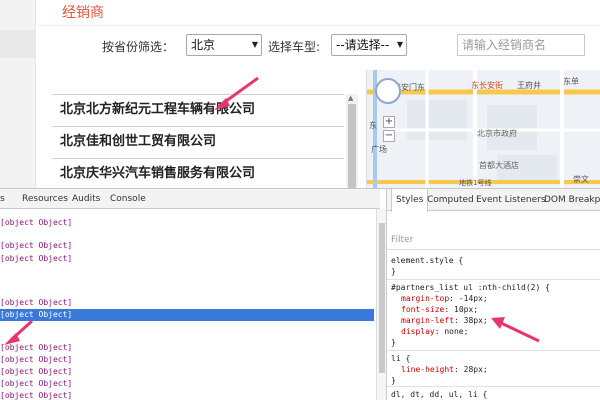  Describe the element at coordinates (497, 133) in the screenshot. I see `map-label: 北京市政府` at that location.